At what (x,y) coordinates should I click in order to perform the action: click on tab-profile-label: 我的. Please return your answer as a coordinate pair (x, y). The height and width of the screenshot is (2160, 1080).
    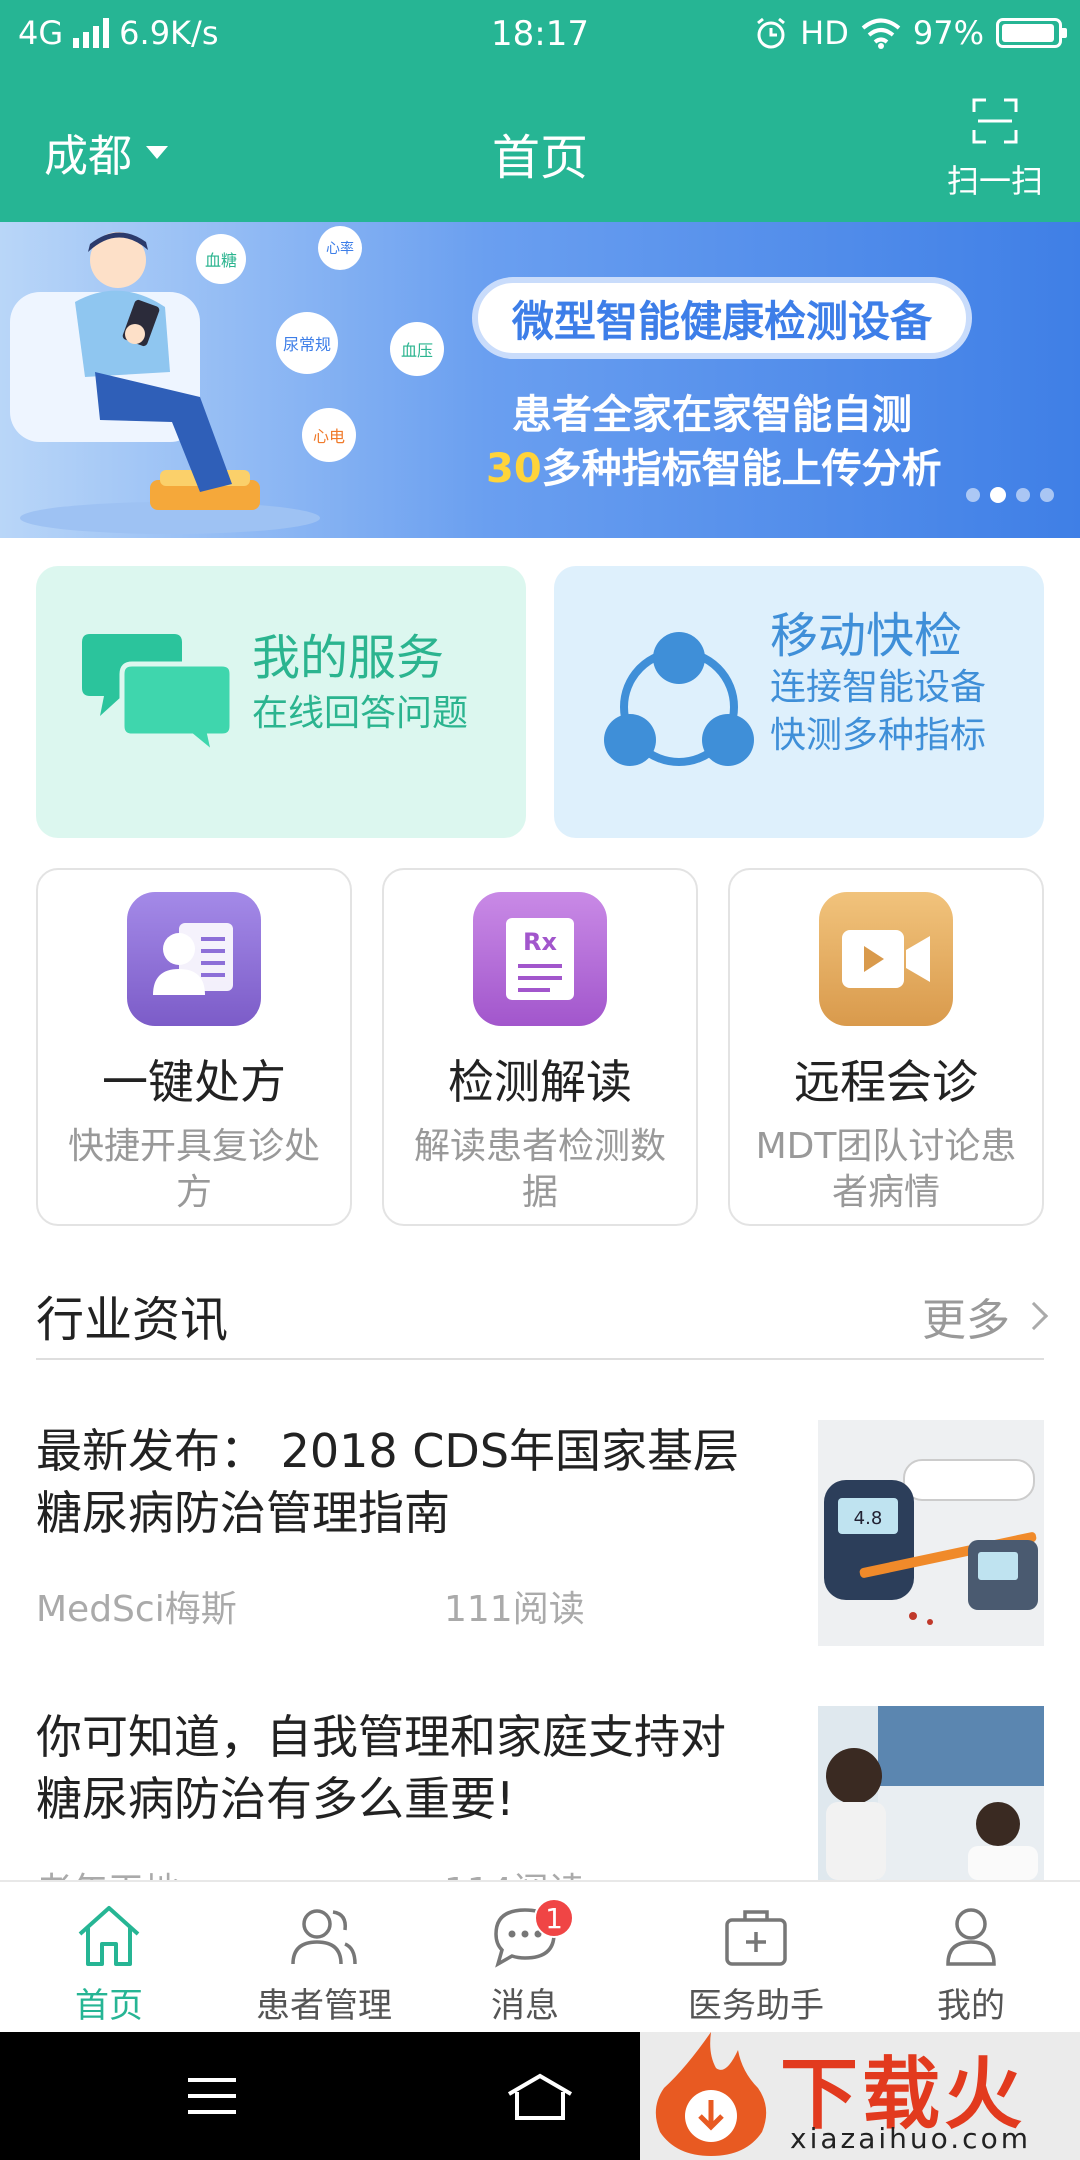
    Looking at the image, I should click on (971, 2006).